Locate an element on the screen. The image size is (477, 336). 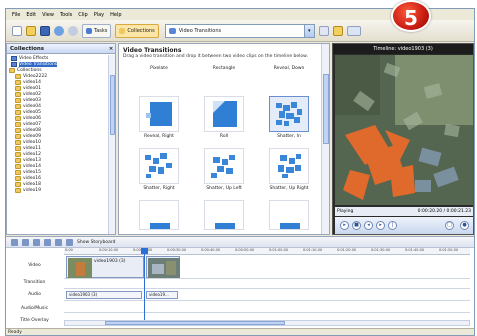
menu-clip: Clip is located at coordinates (82, 15).